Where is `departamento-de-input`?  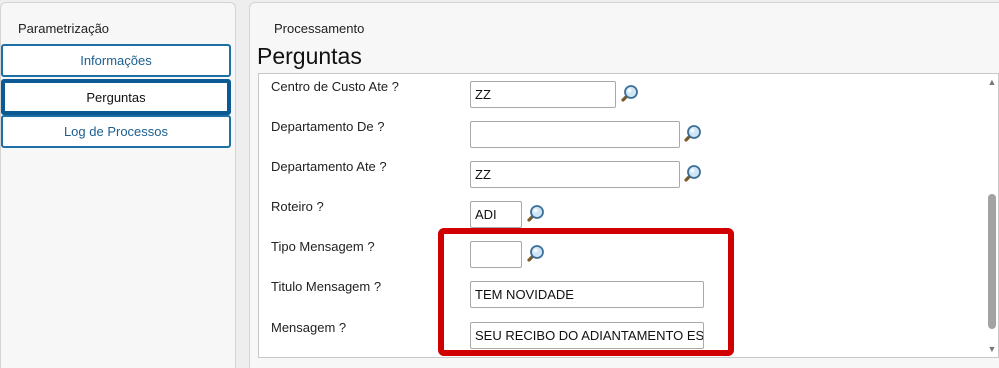
departamento-de-input is located at coordinates (575, 134).